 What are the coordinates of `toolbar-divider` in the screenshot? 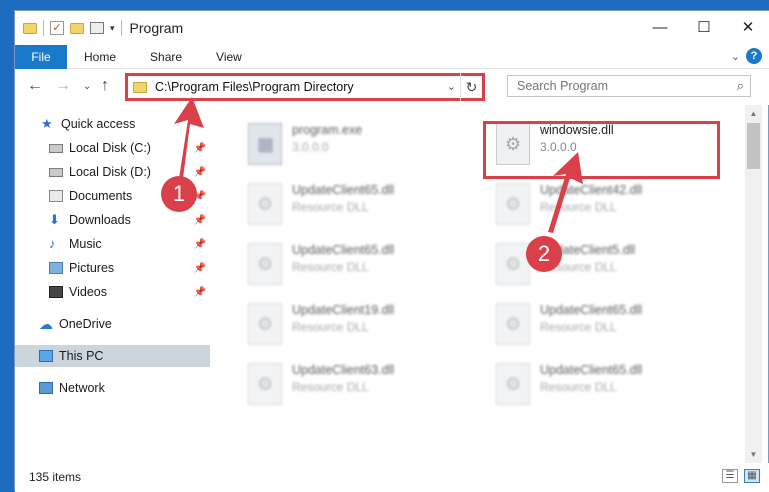 It's located at (43, 28).